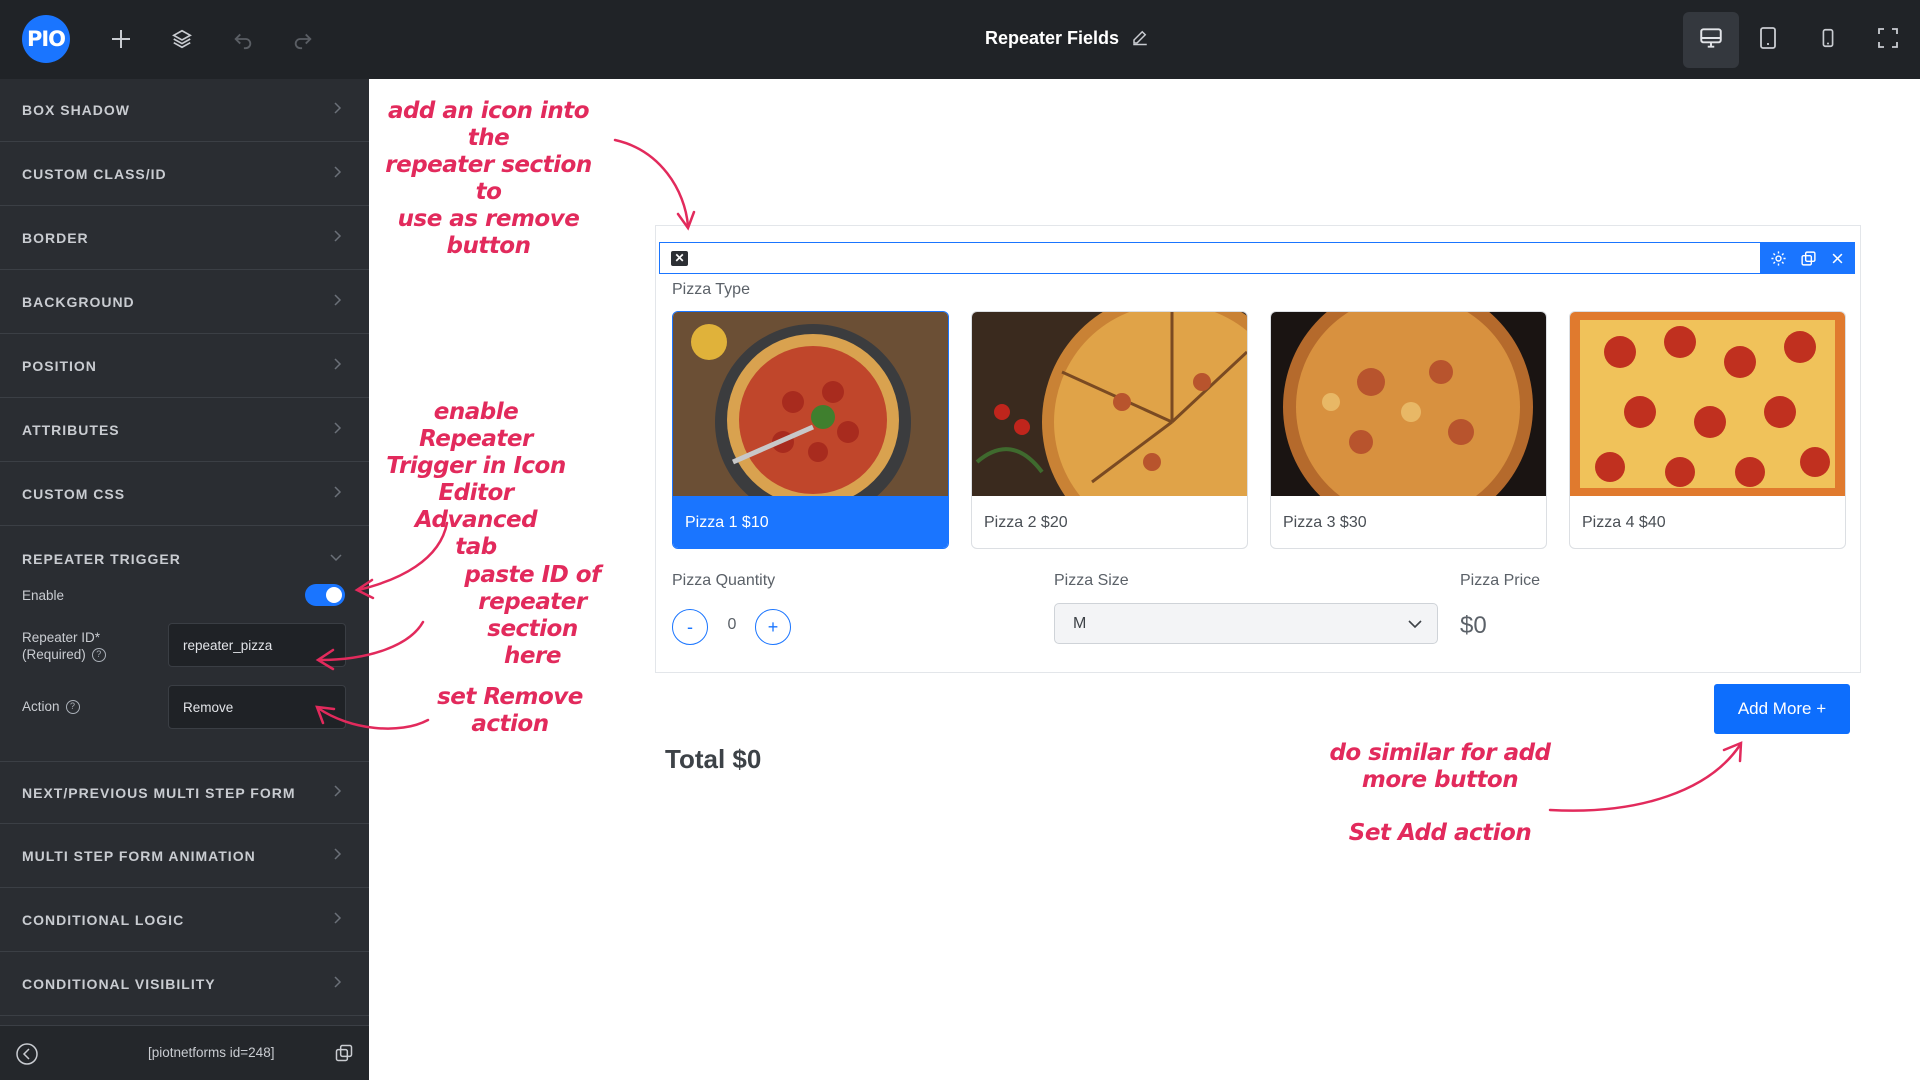  I want to click on pizza-option-label: Pizza 4 $40, so click(1624, 522).